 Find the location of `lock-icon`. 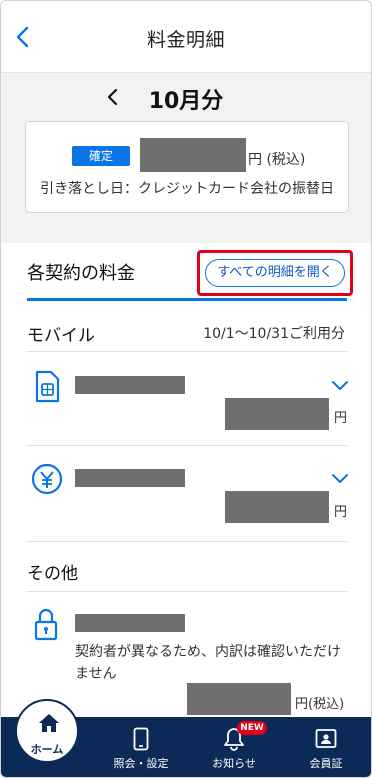

lock-icon is located at coordinates (46, 624).